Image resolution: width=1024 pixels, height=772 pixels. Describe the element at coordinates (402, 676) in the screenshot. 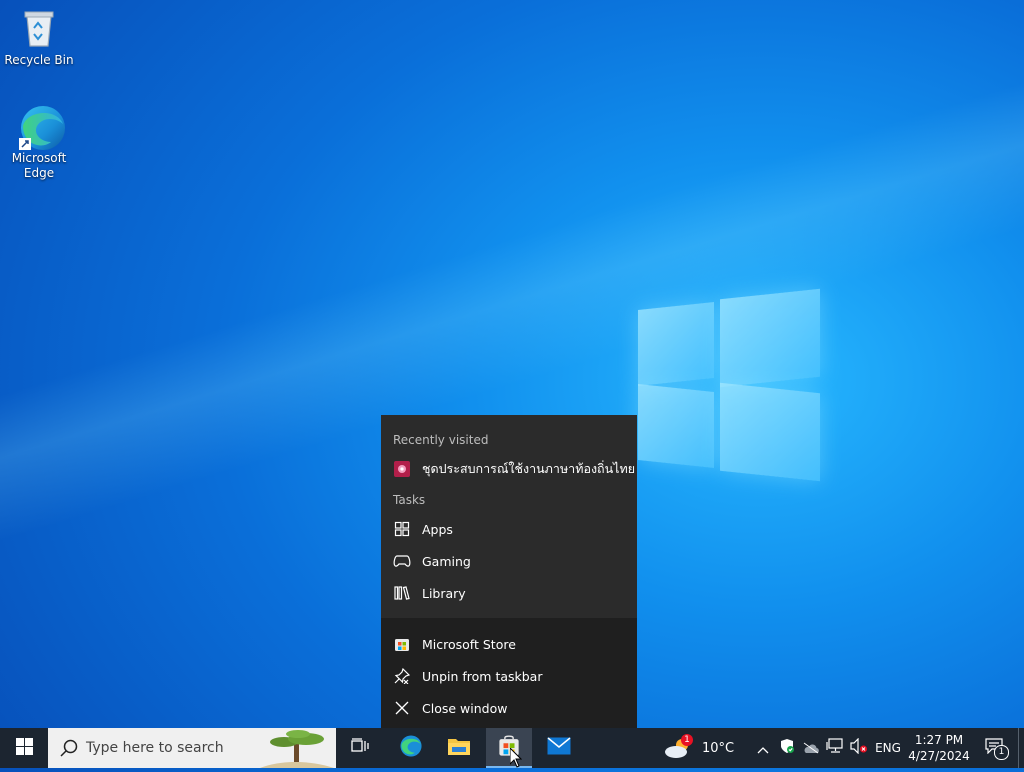

I see `unpin-icon` at that location.